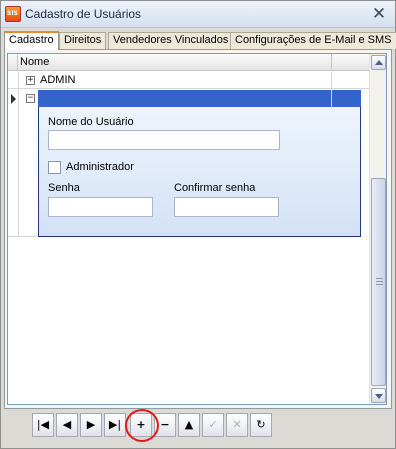 The image size is (396, 449). What do you see at coordinates (261, 425) in the screenshot?
I see `refresh-button: ↻` at bounding box center [261, 425].